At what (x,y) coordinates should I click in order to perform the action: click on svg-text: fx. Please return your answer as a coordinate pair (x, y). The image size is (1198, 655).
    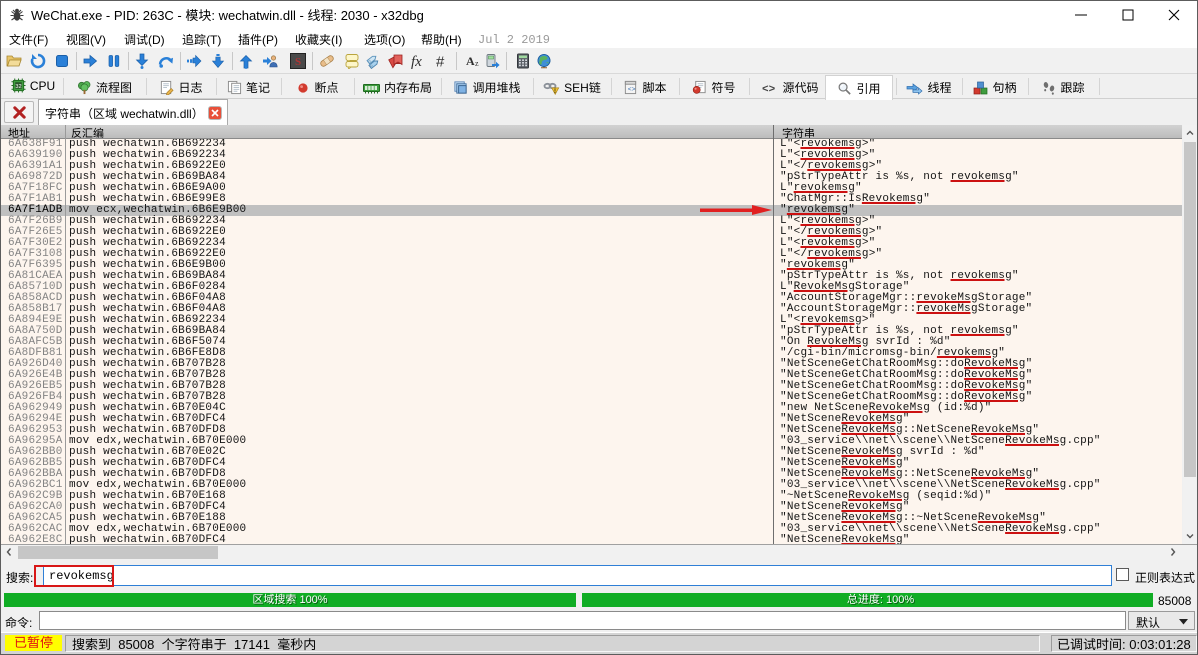
    Looking at the image, I should click on (416, 61).